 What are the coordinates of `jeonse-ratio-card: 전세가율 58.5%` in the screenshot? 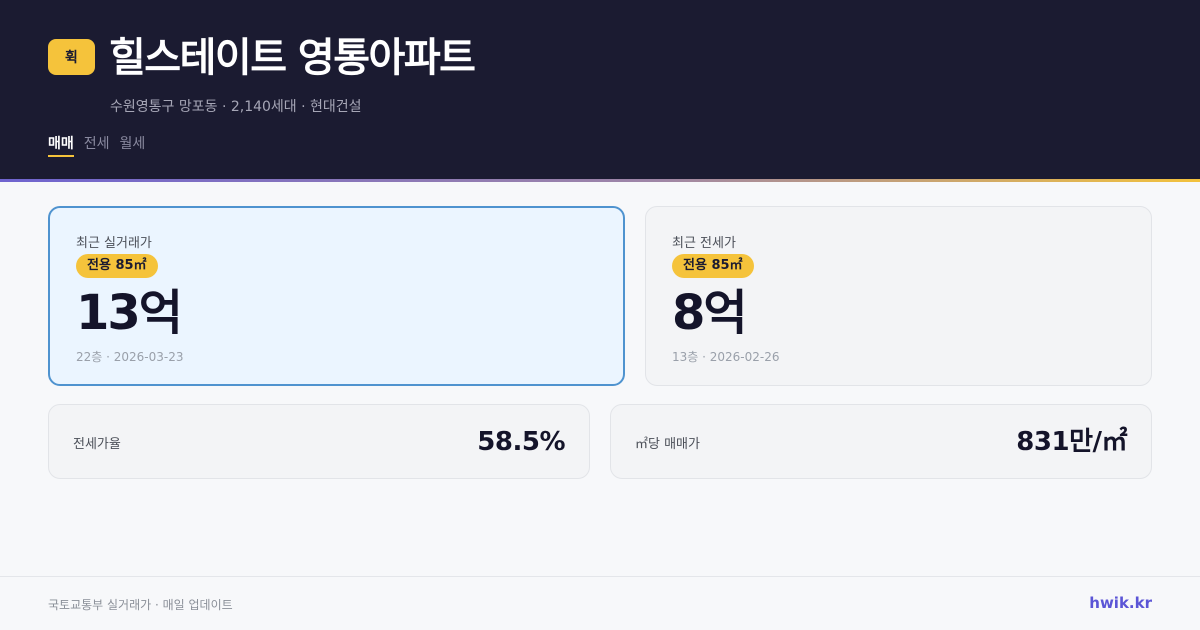 It's located at (319, 441).